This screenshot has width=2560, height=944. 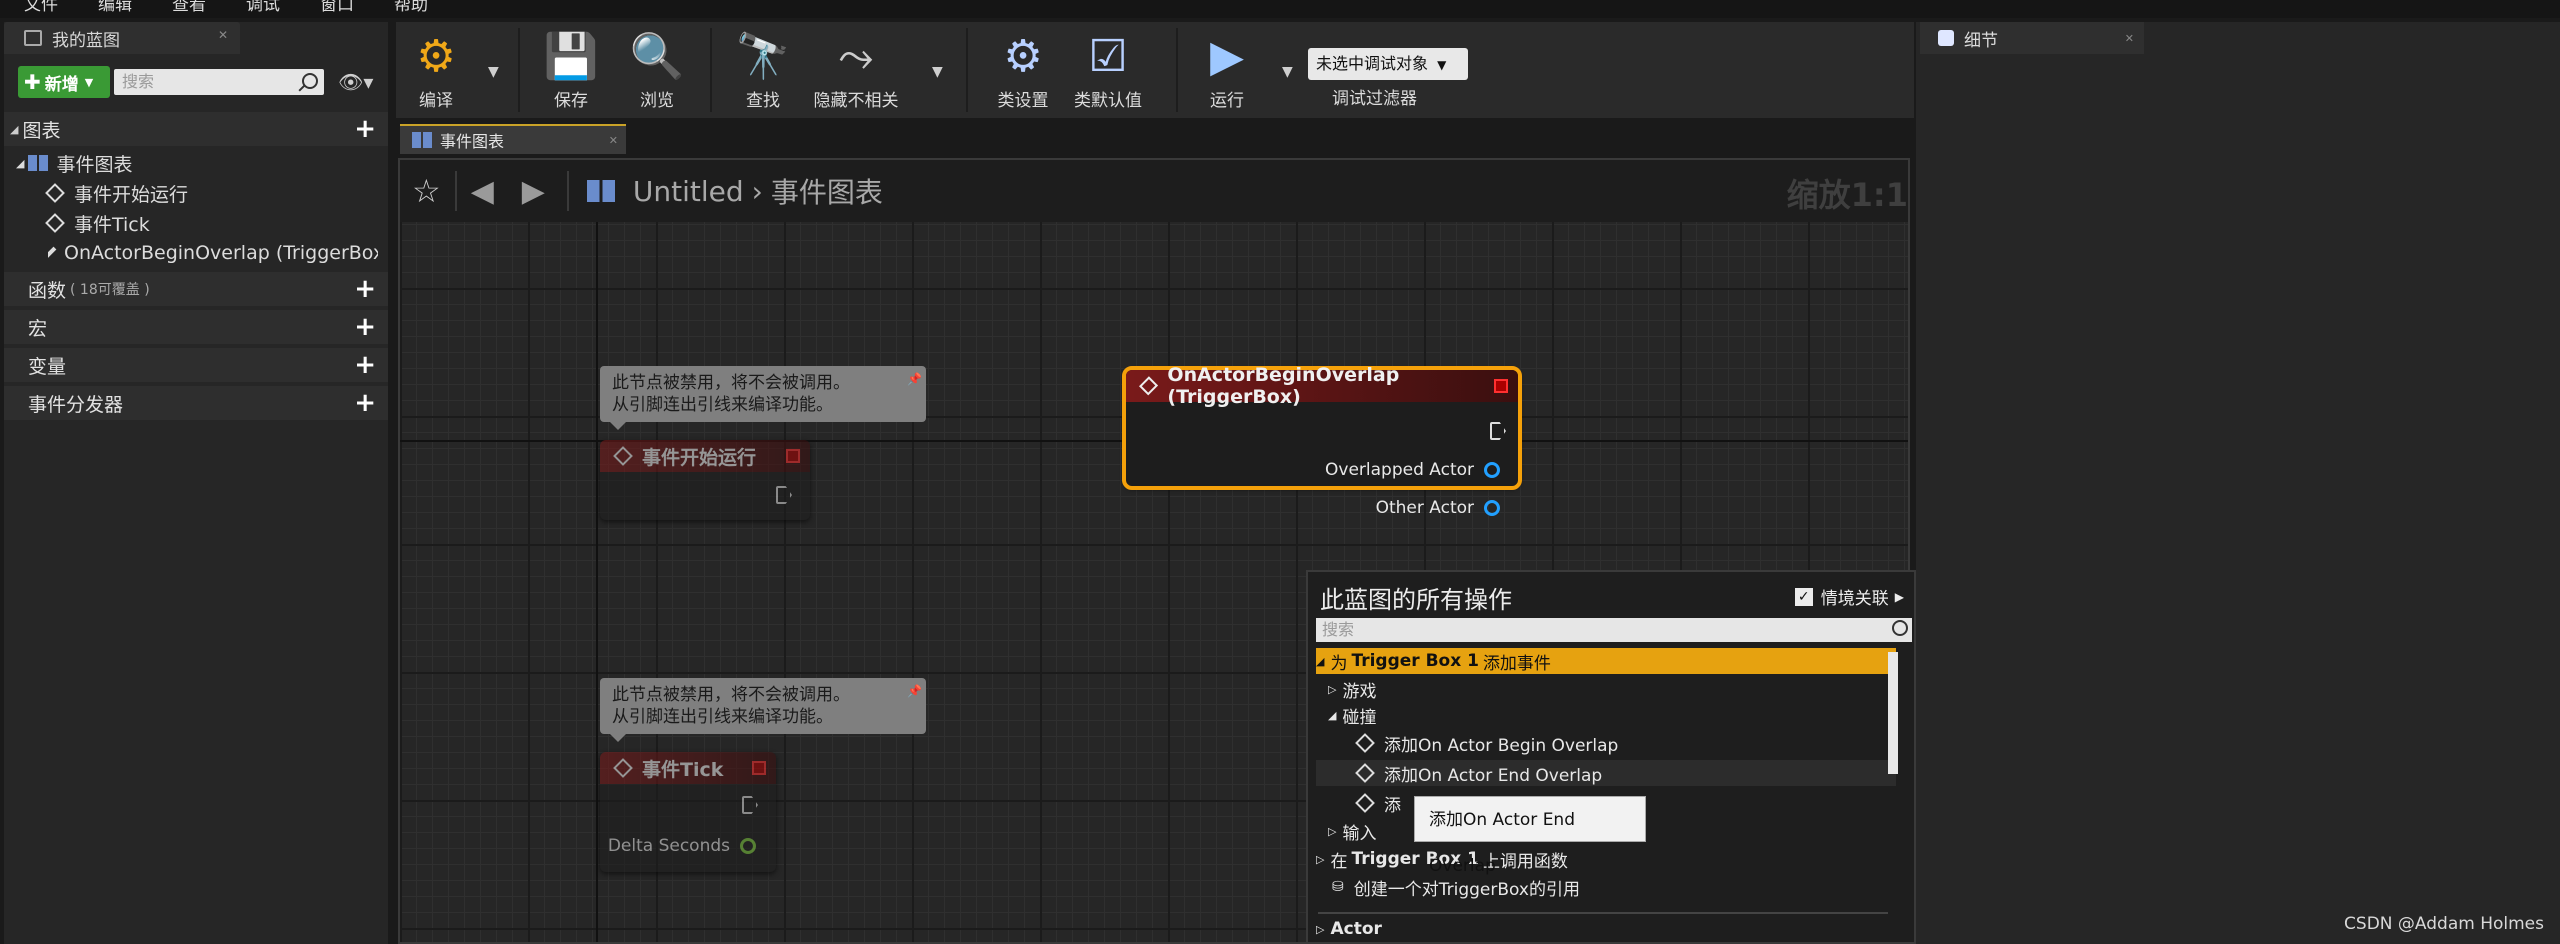 What do you see at coordinates (365, 289) in the screenshot?
I see `add-function-button: +` at bounding box center [365, 289].